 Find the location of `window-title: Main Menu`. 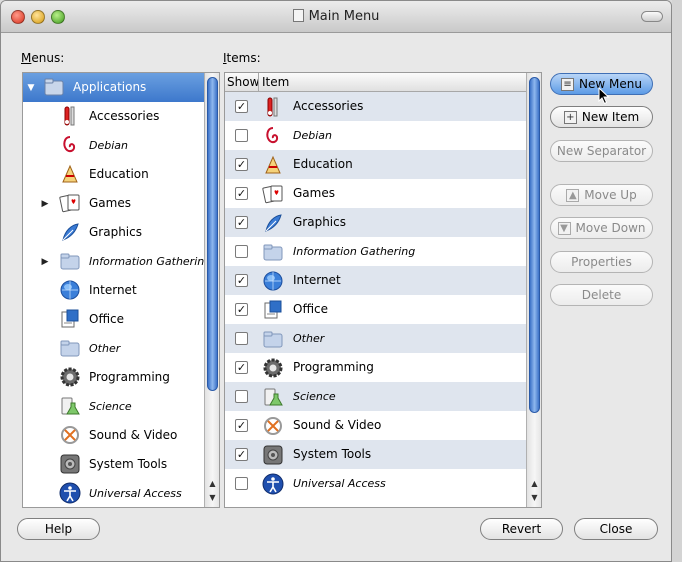

window-title: Main Menu is located at coordinates (336, 16).